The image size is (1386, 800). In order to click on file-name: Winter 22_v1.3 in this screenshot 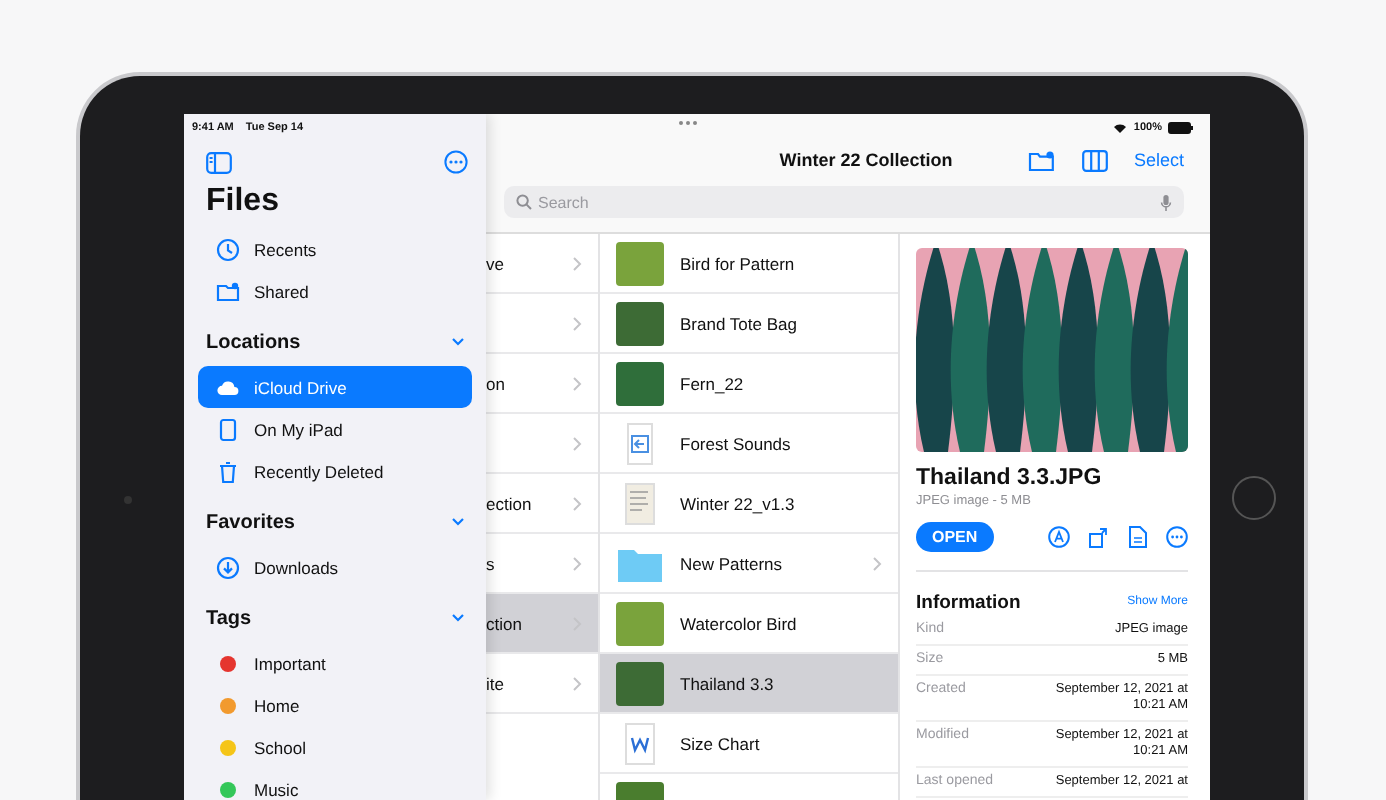, I will do `click(738, 503)`.